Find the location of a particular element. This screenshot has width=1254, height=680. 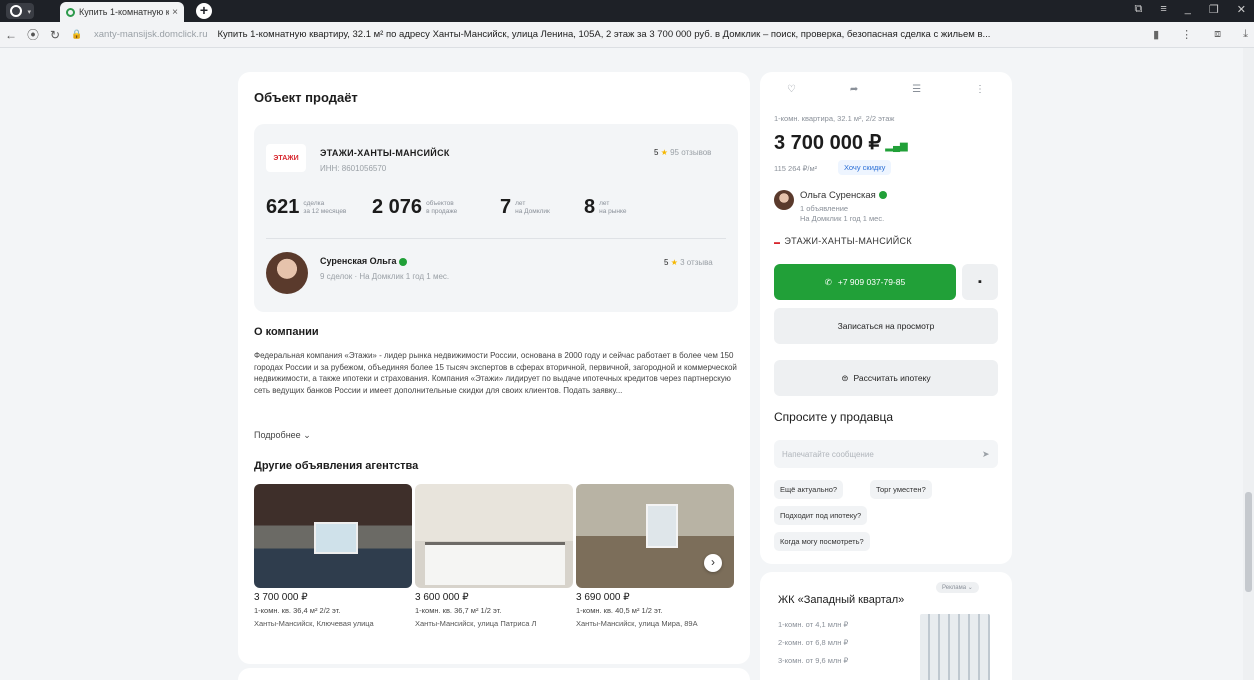

browser-menu-button: ▾ is located at coordinates (20, 11).